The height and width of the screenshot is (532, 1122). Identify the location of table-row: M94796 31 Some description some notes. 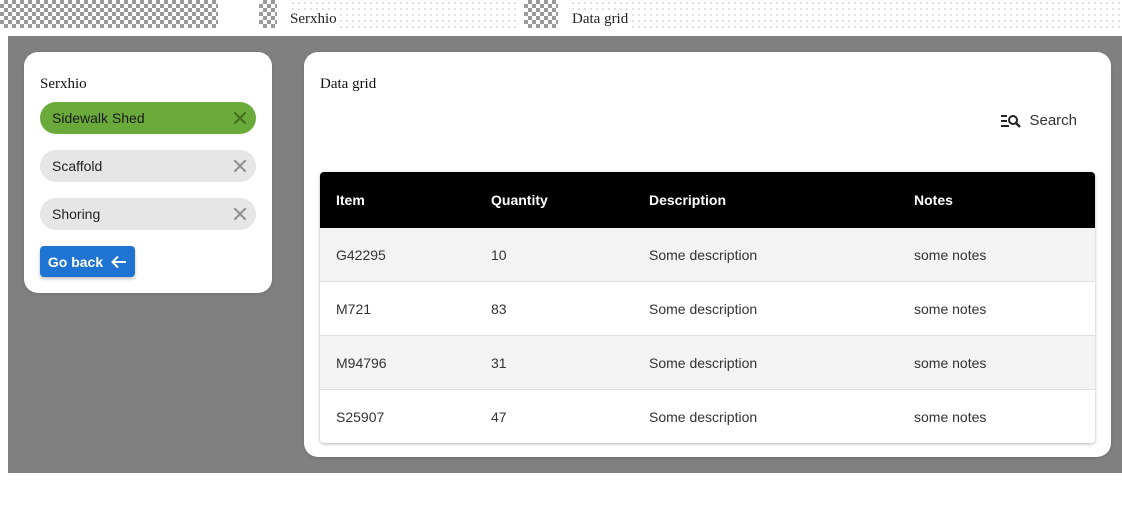
(707, 363).